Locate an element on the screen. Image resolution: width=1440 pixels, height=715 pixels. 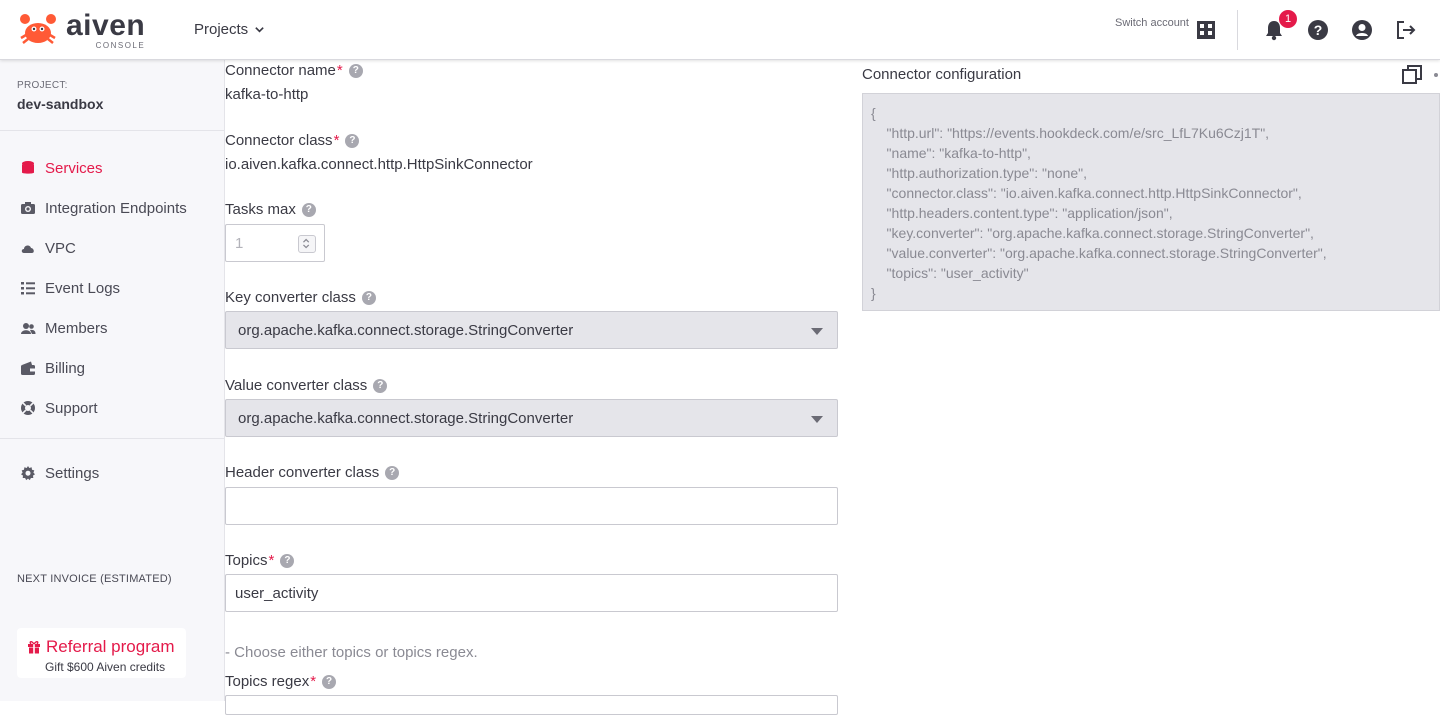
next-invoice-label: NEXT INVOICE (ESTIMATED) is located at coordinates (94, 579).